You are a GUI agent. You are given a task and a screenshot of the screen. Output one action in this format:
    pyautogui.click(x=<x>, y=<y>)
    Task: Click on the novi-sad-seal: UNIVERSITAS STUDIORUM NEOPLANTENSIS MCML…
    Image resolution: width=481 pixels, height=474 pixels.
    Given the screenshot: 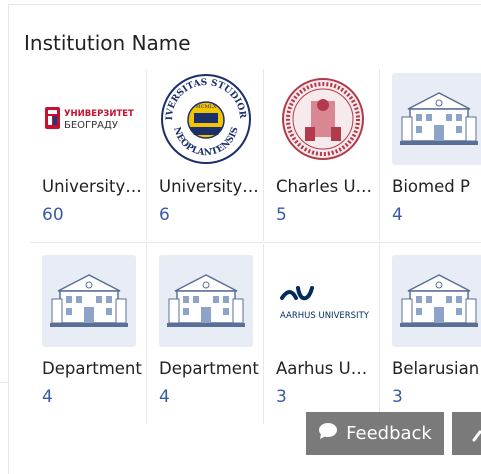 What is the action you would take?
    pyautogui.click(x=206, y=119)
    